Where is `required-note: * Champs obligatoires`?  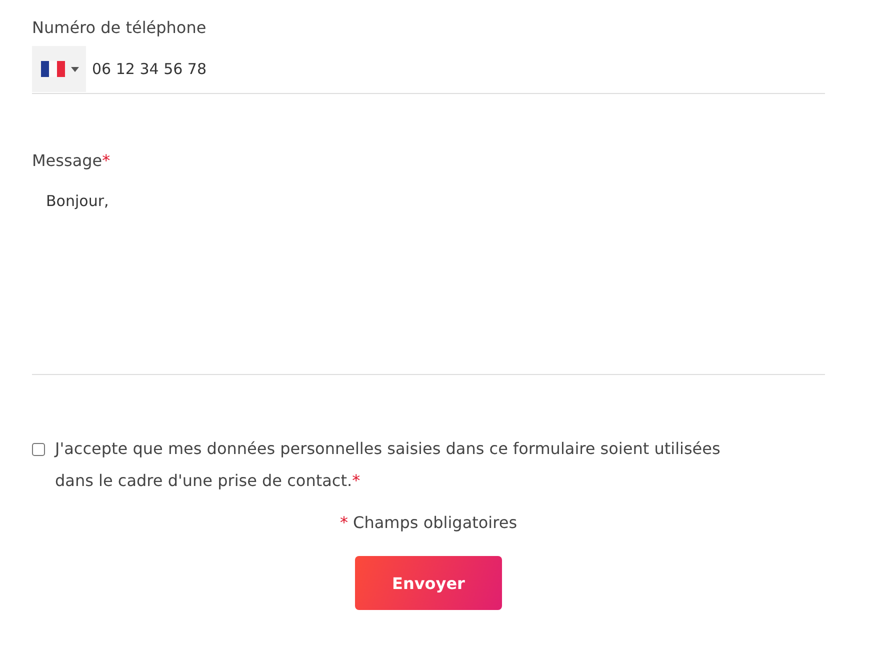
required-note: * Champs obligatoires is located at coordinates (429, 522).